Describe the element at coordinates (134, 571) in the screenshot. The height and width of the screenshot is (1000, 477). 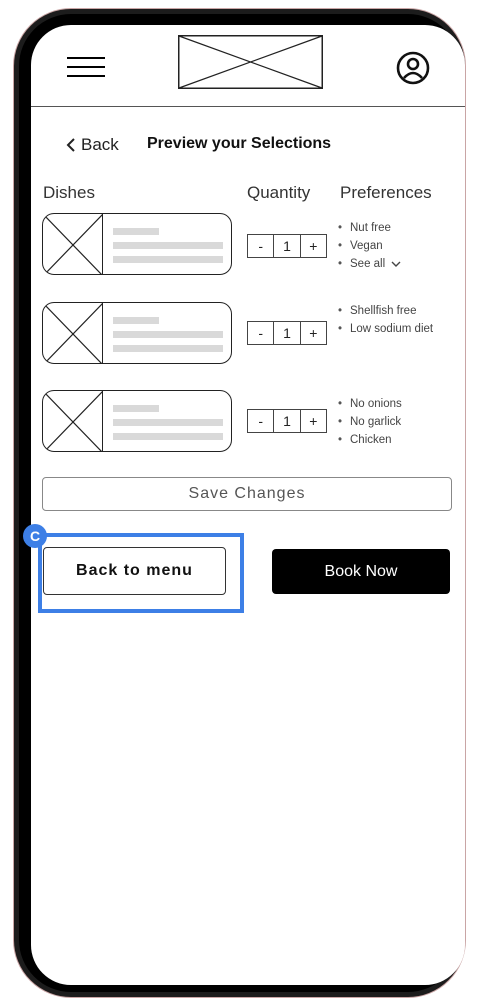
I see `back-to-menu-button: Back to menu` at that location.